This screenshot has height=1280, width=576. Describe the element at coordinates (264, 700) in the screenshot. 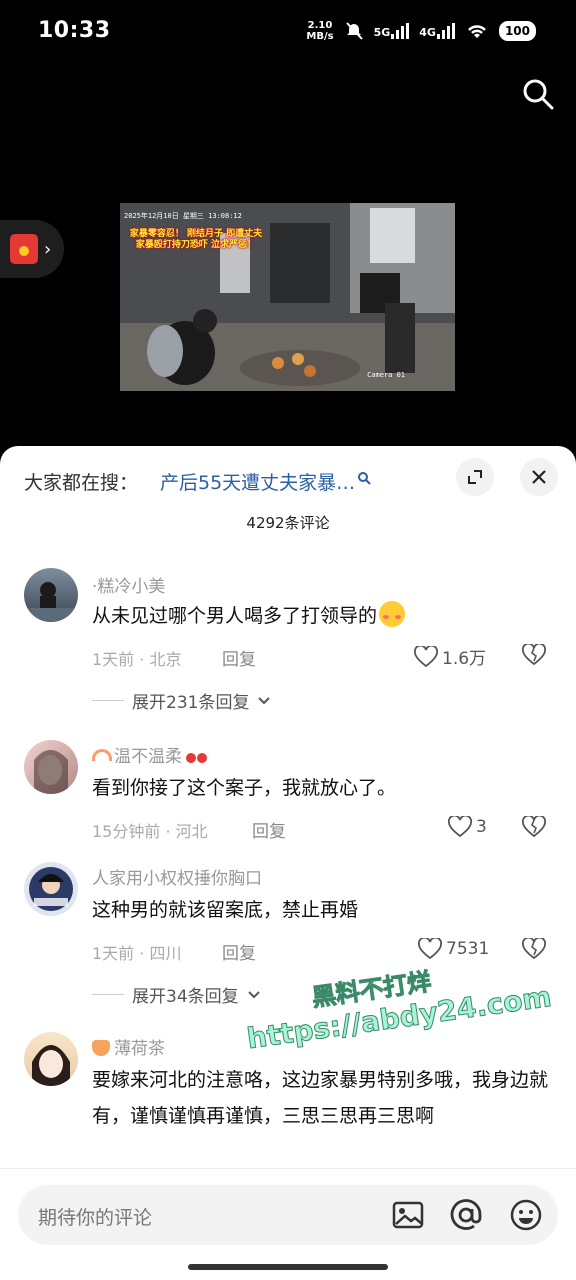

I see `chevron-down-icon` at that location.